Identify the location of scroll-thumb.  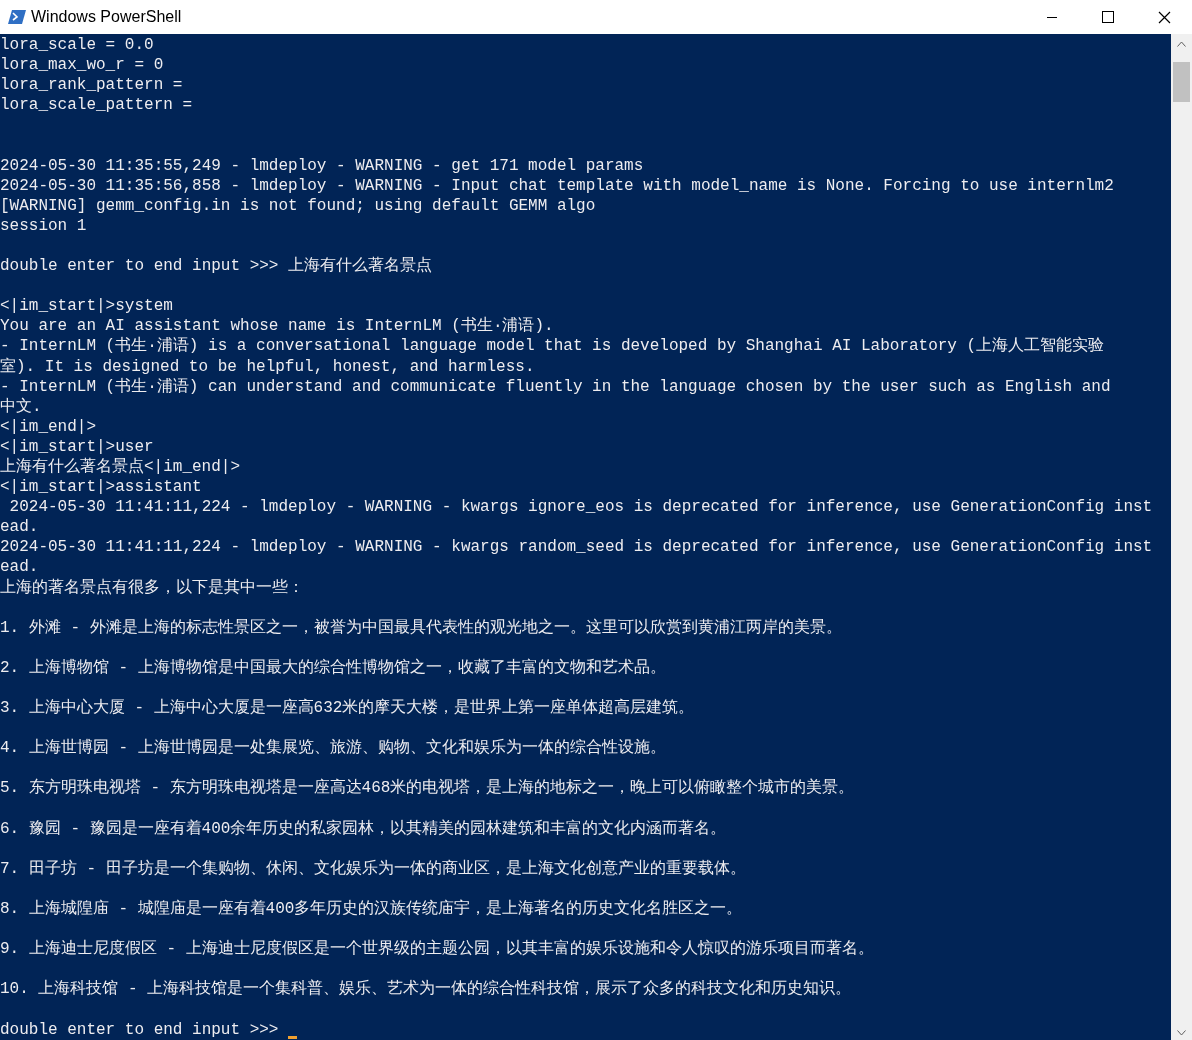
(1181, 82).